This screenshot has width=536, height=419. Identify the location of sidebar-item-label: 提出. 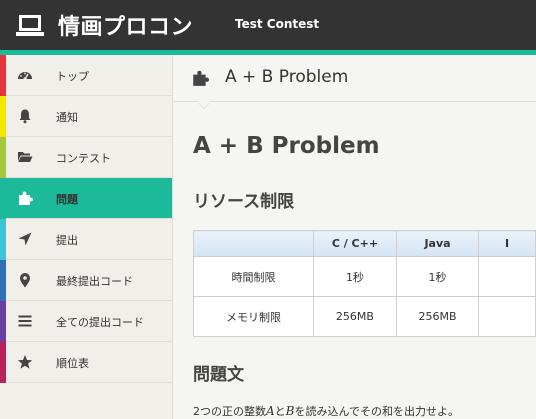
(67, 240).